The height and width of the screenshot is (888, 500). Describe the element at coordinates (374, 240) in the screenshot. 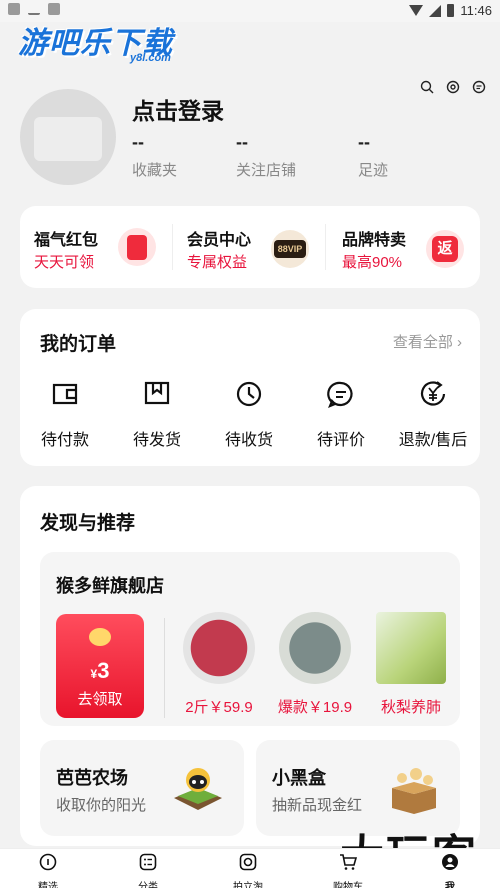

I see `promo-title: 品牌特卖` at that location.